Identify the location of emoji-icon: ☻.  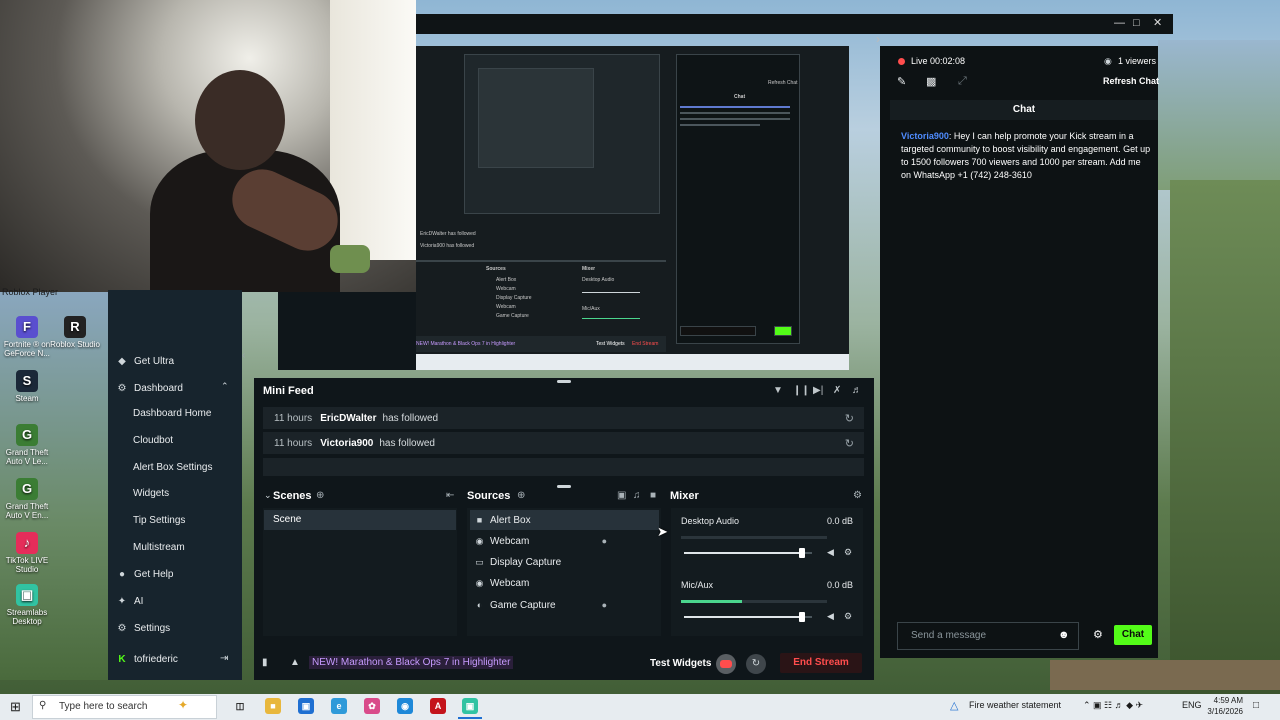
(1064, 635).